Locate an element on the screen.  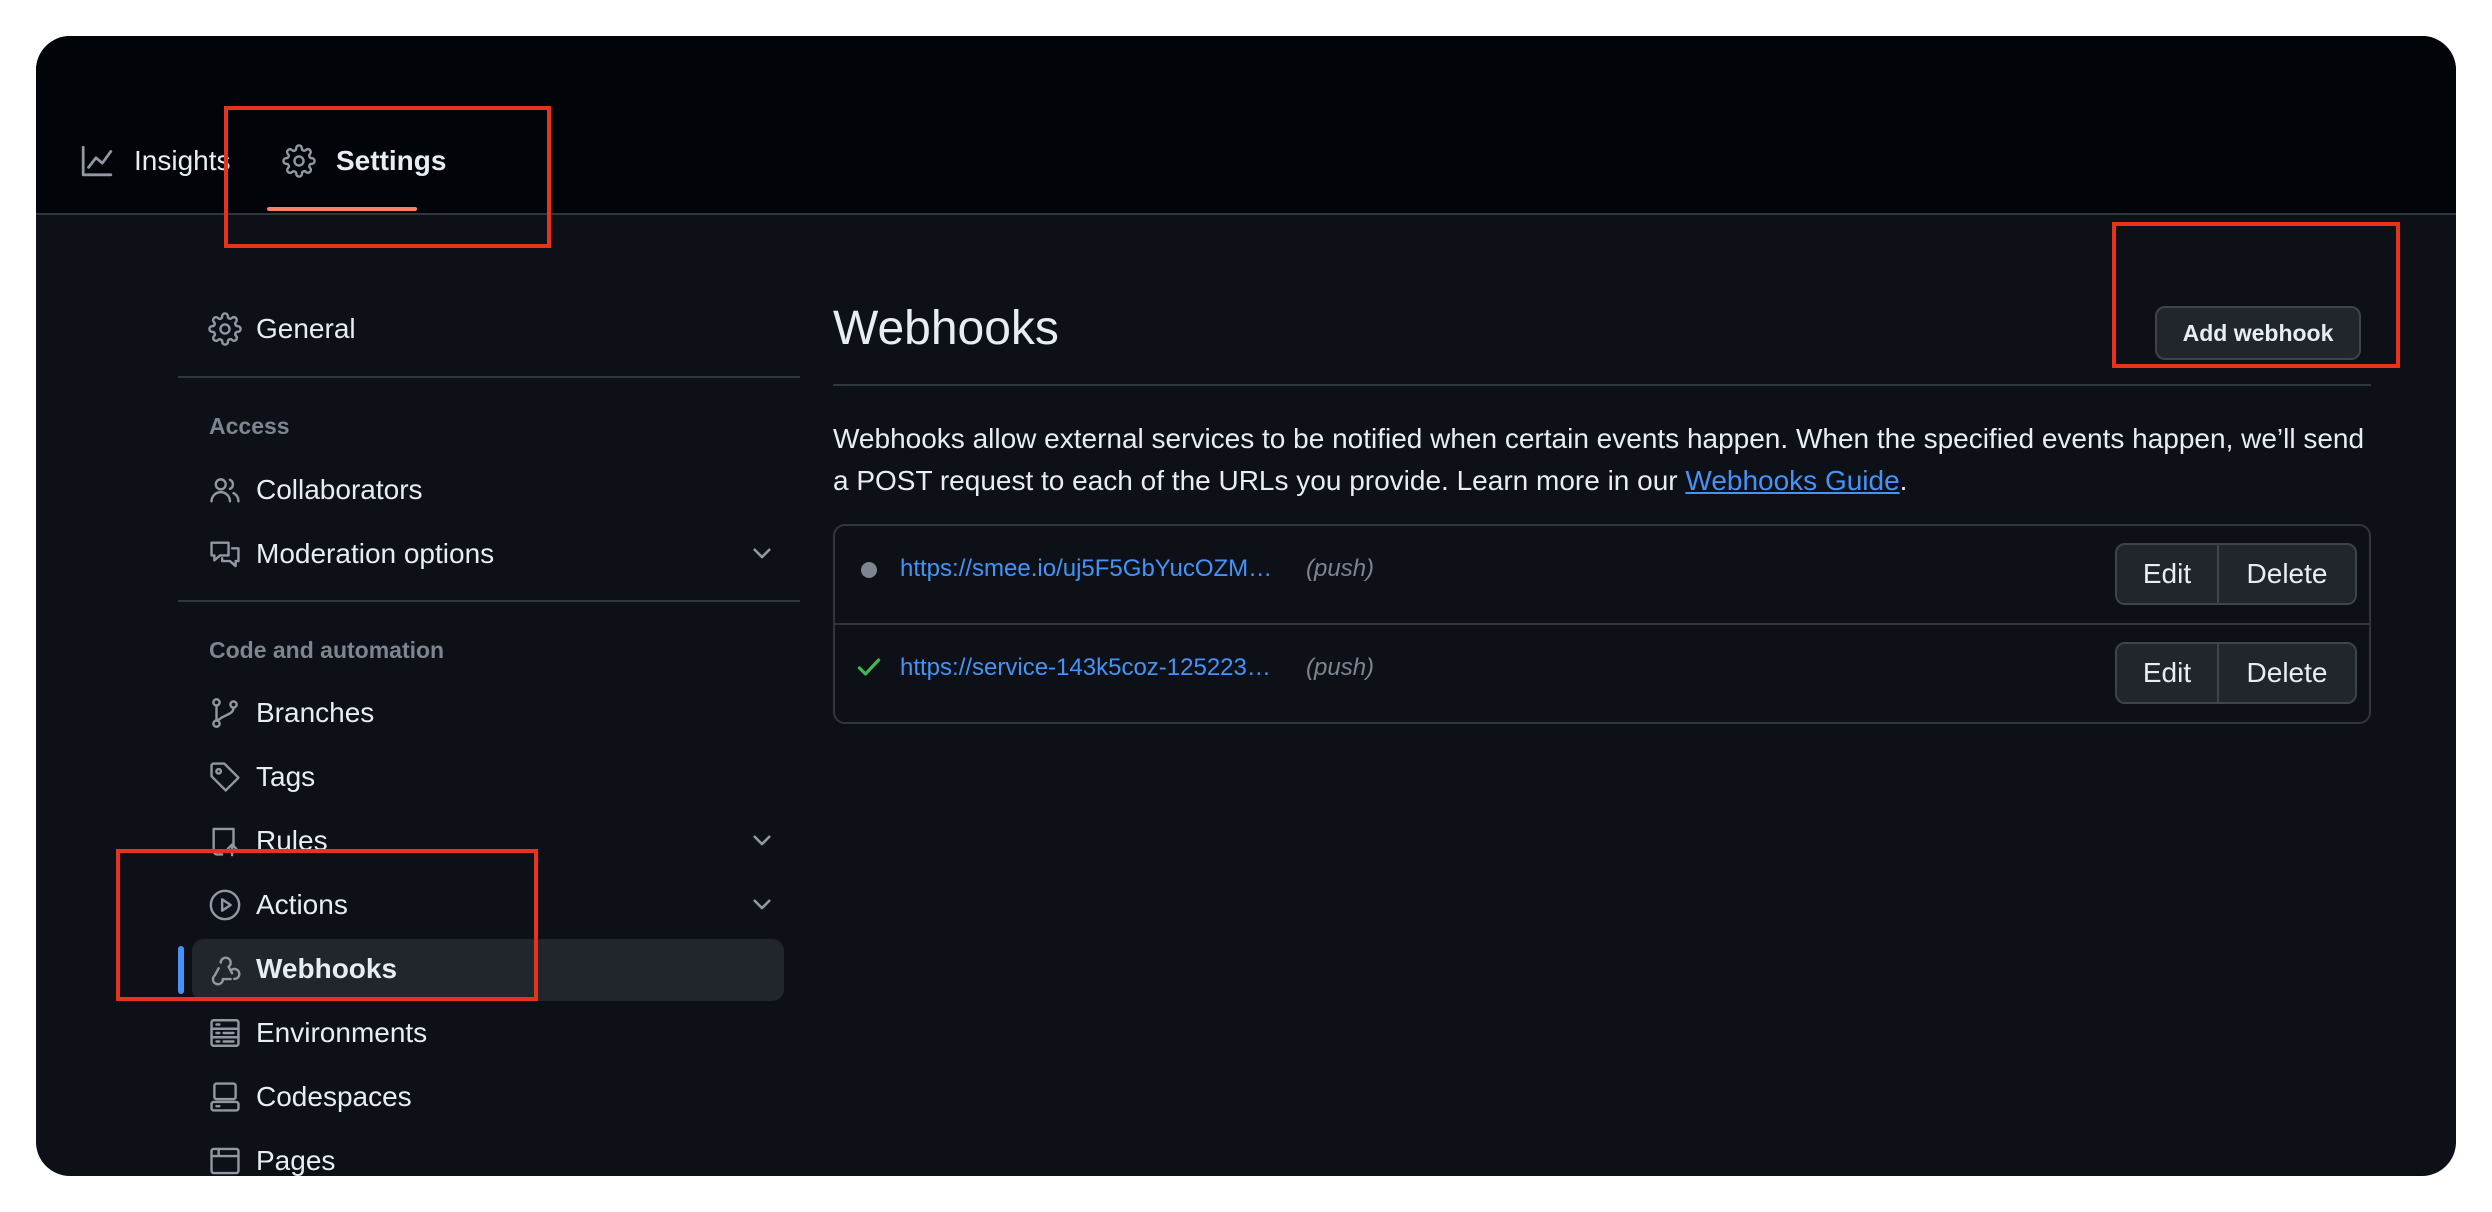
sidebar-item-rules: Rules is located at coordinates (489, 841).